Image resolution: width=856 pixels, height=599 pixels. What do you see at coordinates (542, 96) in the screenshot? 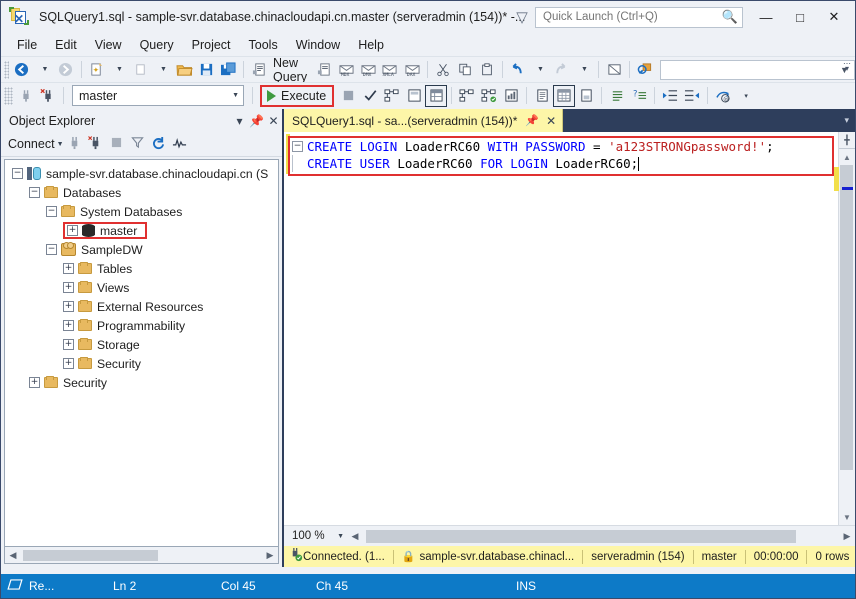
I see `results-to-text-icon` at bounding box center [542, 96].